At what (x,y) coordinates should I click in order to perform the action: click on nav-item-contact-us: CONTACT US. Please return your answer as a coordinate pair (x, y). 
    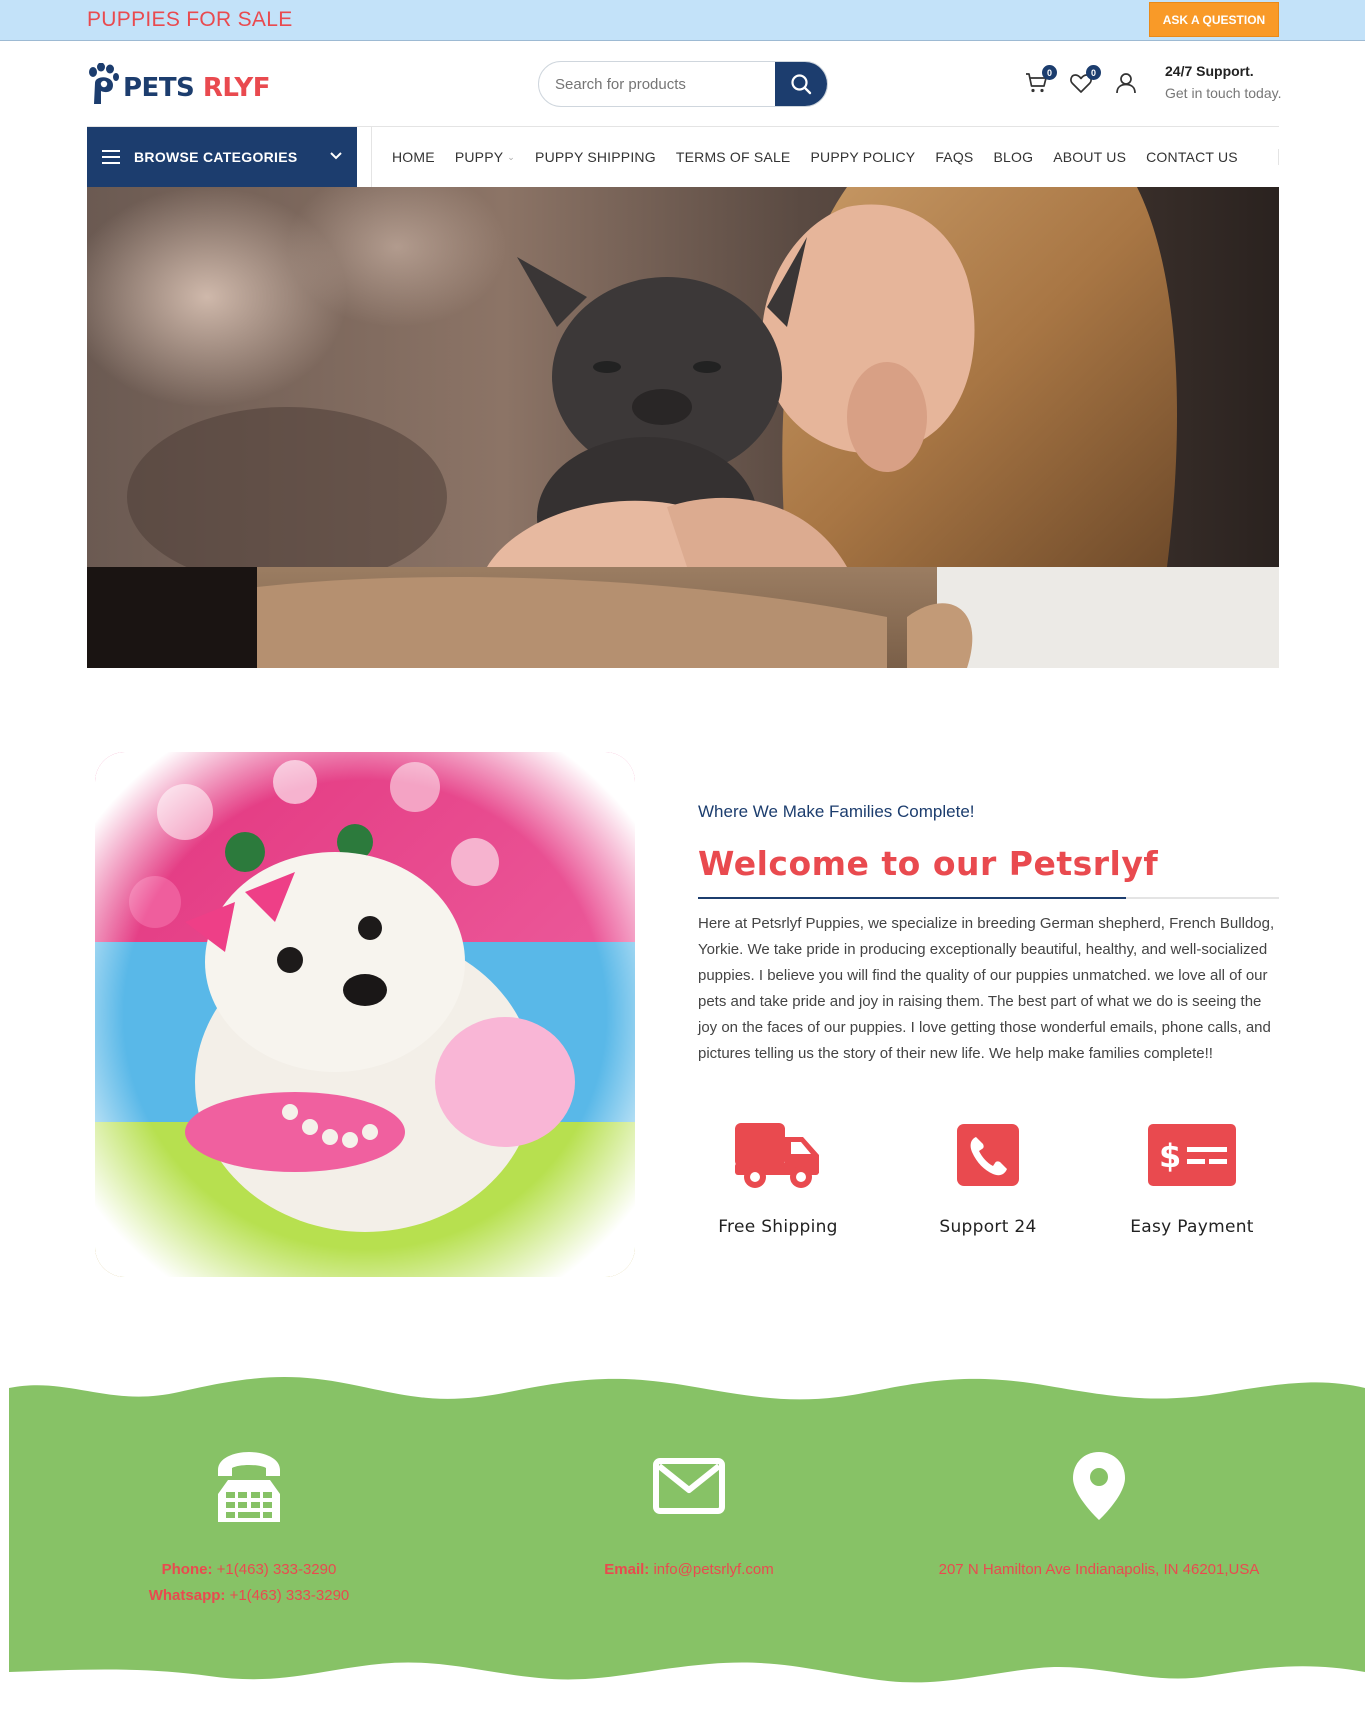
    Looking at the image, I should click on (1192, 157).